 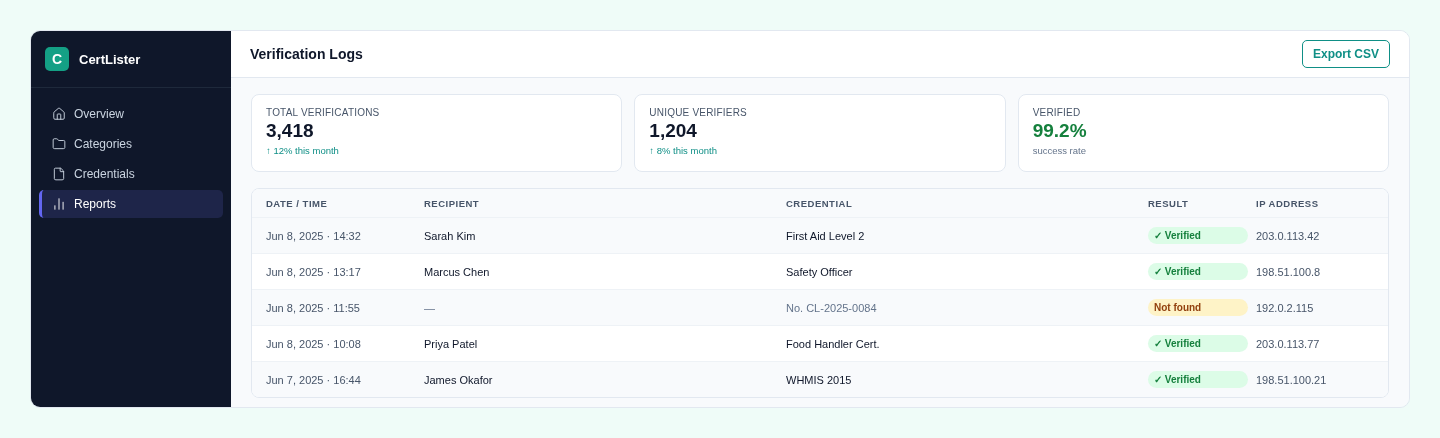 I want to click on table-cell-text: Priya Patel, so click(x=451, y=343).